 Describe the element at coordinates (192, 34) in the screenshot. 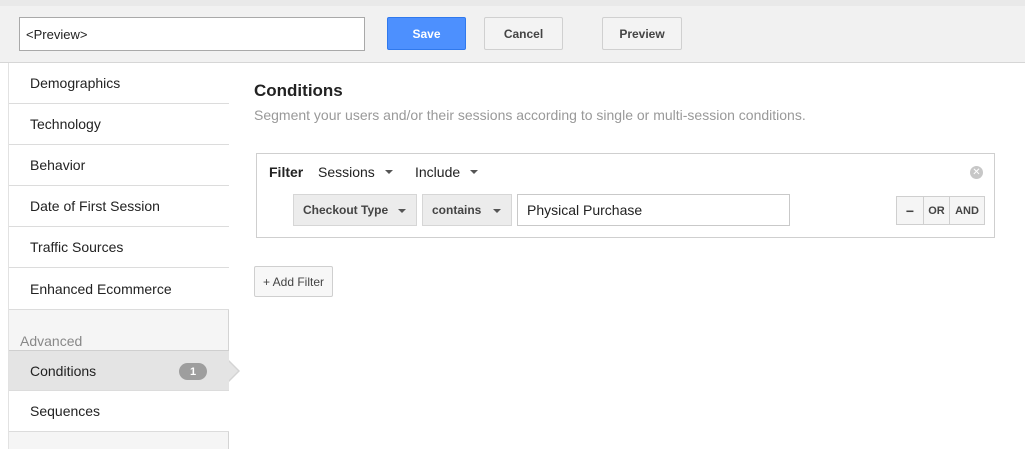

I see `segment-name-input` at that location.